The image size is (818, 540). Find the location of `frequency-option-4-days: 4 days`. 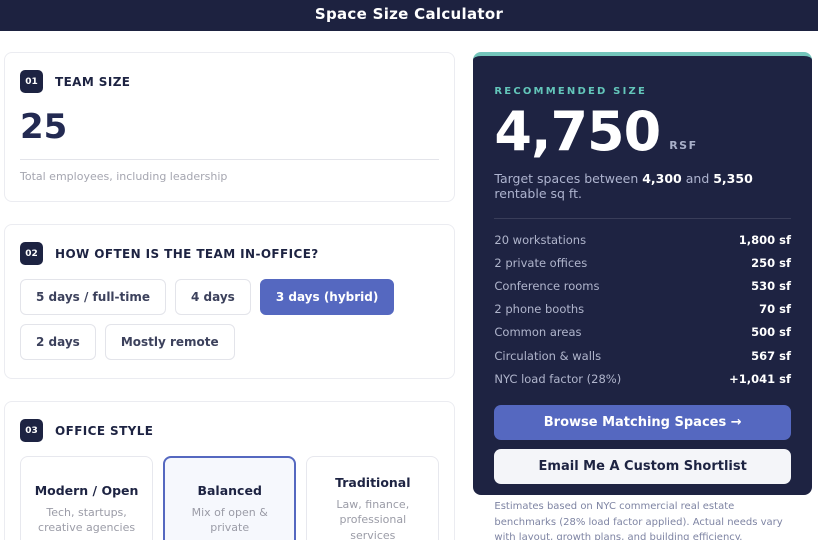

frequency-option-4-days: 4 days is located at coordinates (213, 297).